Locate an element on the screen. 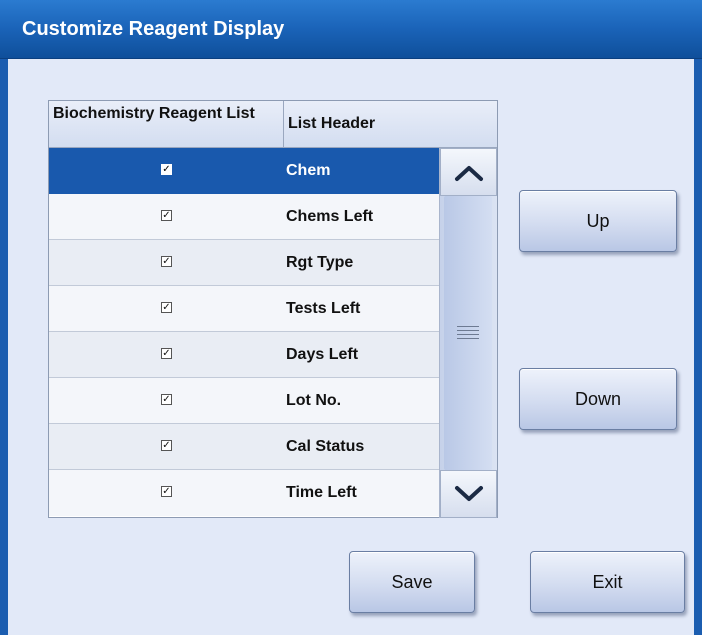 Image resolution: width=702 pixels, height=635 pixels. vertical-scrollbar is located at coordinates (468, 333).